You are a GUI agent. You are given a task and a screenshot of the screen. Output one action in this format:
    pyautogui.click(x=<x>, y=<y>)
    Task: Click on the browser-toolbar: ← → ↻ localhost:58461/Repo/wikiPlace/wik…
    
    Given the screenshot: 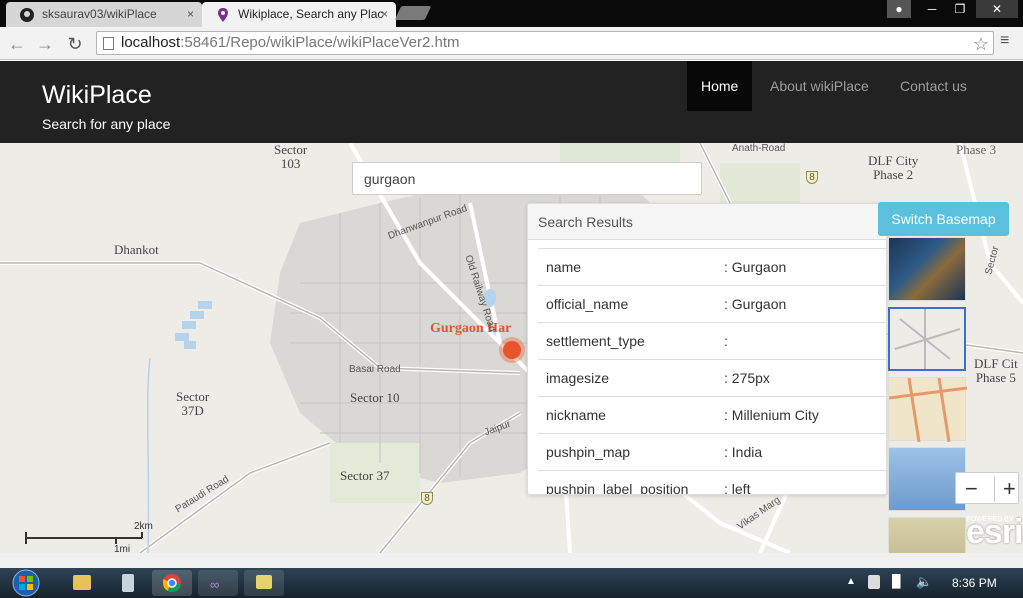 What is the action you would take?
    pyautogui.click(x=511, y=43)
    